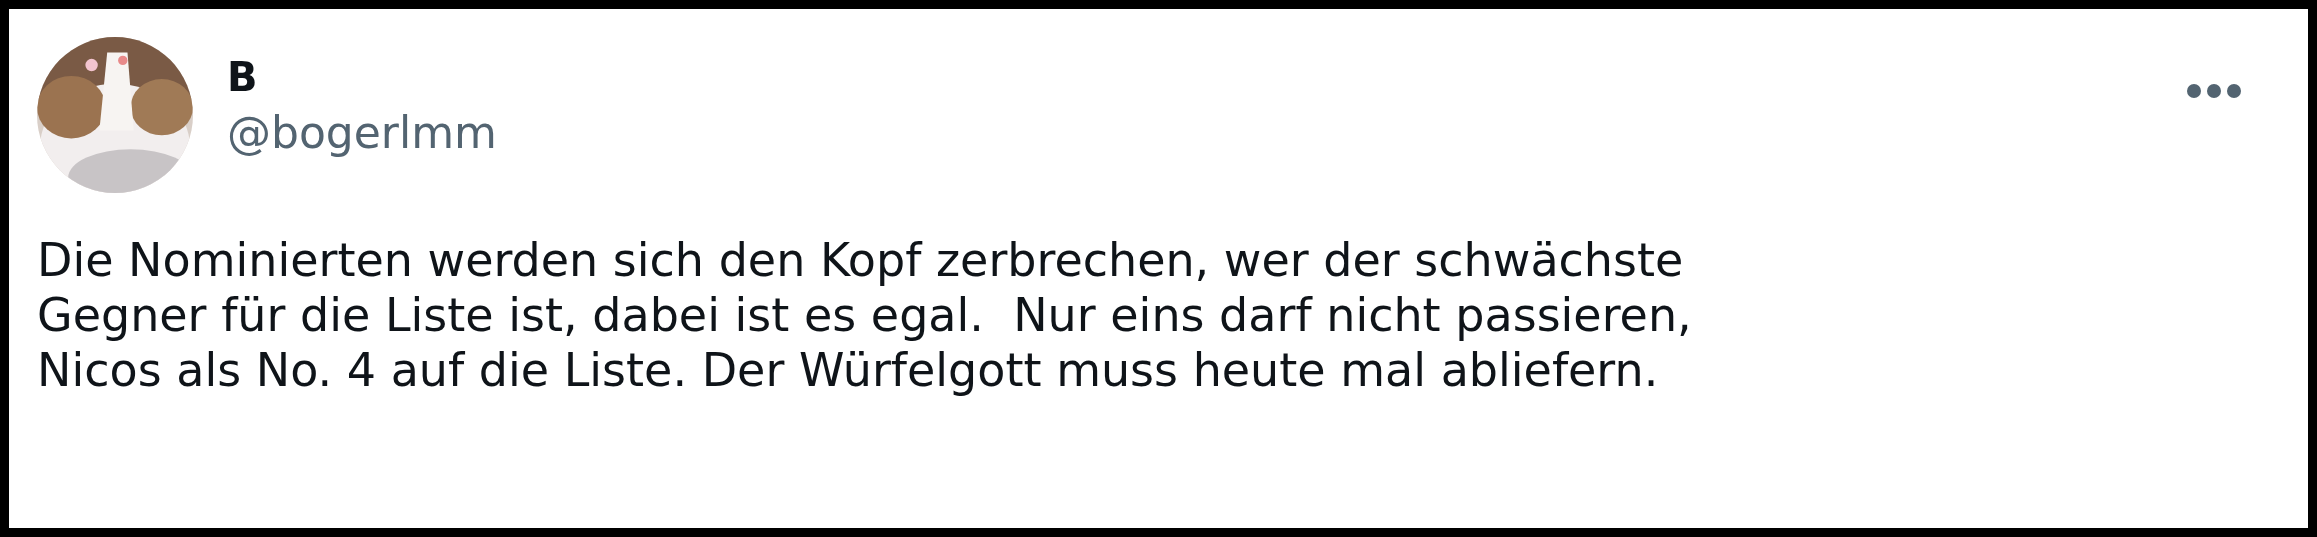 The image size is (2317, 537). Describe the element at coordinates (861, 260) in the screenshot. I see `post-text: Die Nominierten werden sich den Kopf zerbrechen, wer der schwächste` at that location.